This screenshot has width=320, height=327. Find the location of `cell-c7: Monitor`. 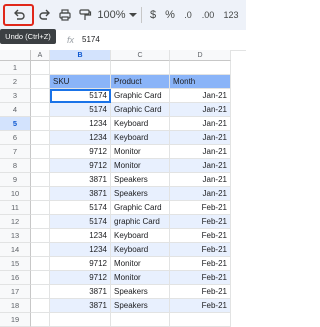

cell-c7: Monitor is located at coordinates (140, 152).